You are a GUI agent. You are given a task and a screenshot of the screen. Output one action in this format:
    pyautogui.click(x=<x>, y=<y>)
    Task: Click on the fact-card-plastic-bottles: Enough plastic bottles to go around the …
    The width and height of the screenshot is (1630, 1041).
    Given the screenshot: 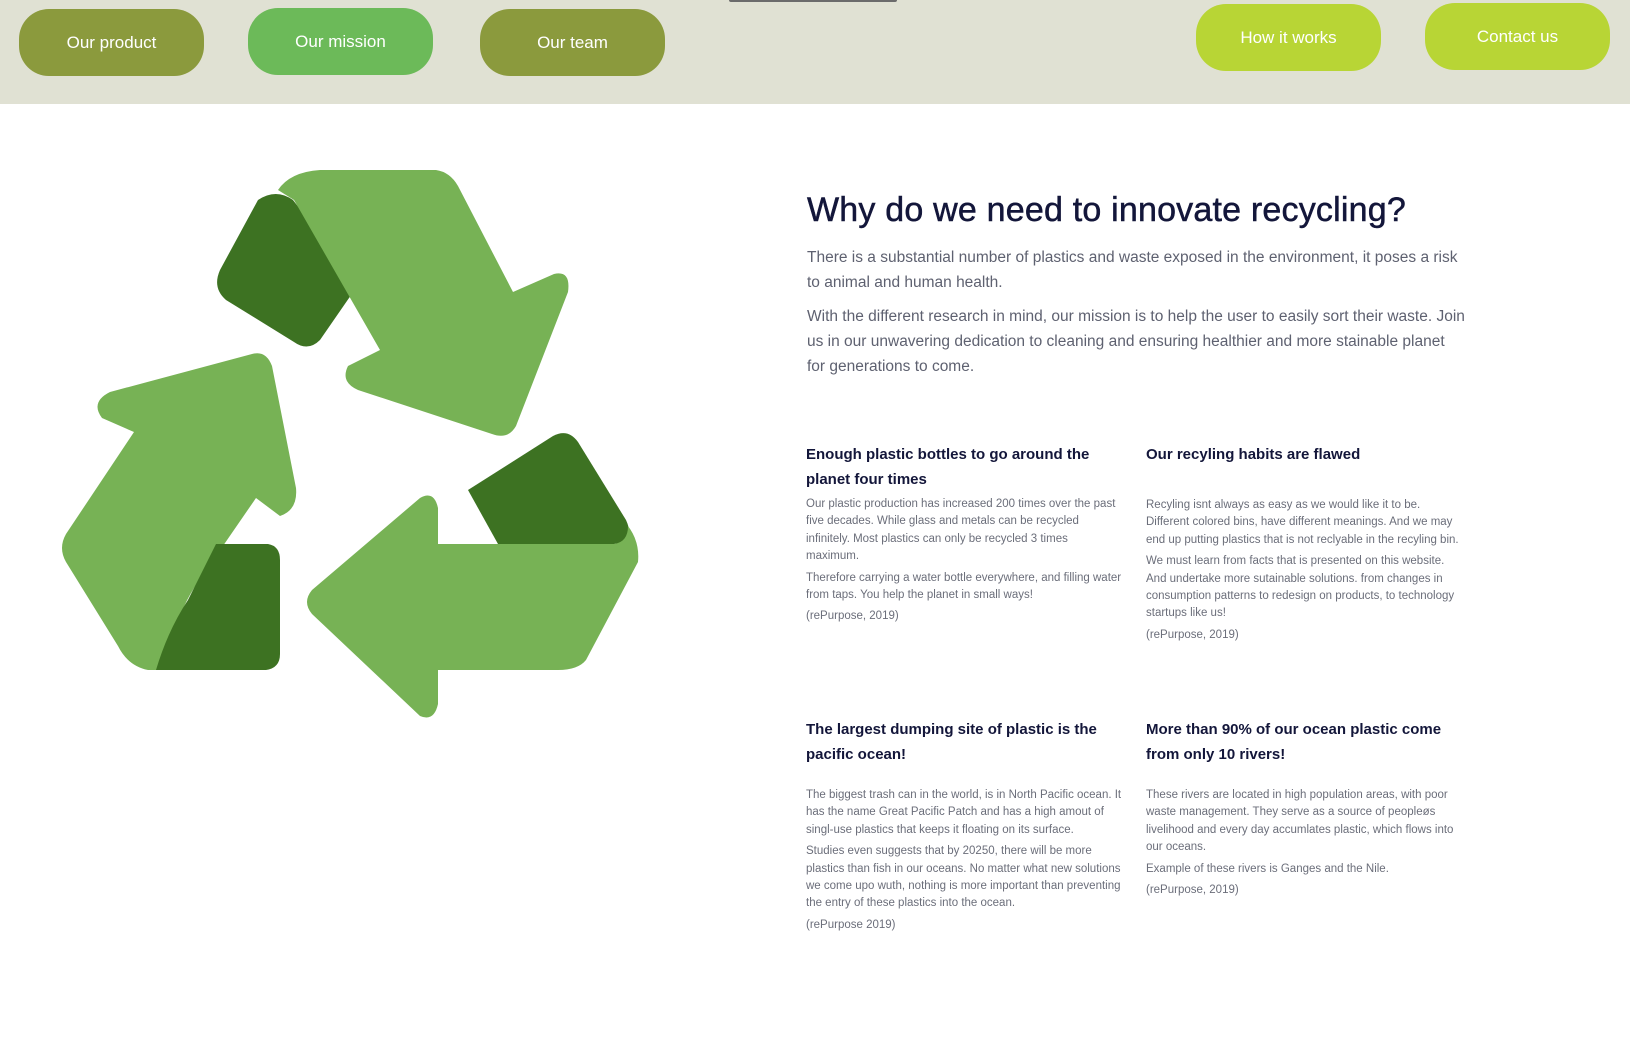 What is the action you would take?
    pyautogui.click(x=965, y=534)
    